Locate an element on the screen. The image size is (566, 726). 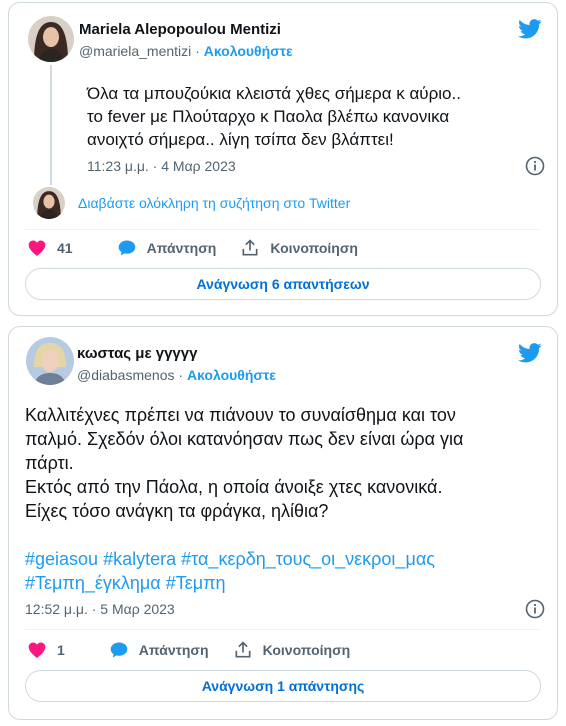
author-name: κωστας με γγγγγ is located at coordinates (137, 353).